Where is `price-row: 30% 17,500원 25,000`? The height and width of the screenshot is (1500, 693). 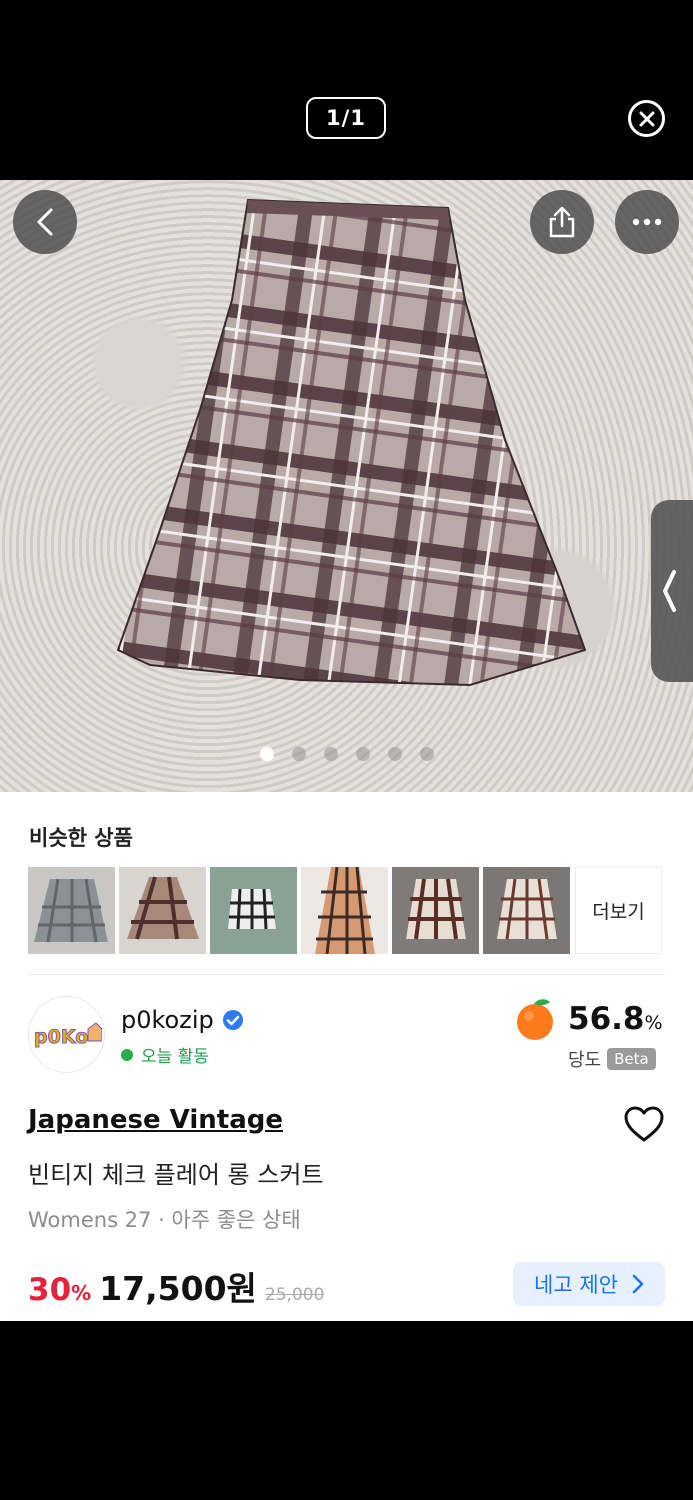 price-row: 30% 17,500원 25,000 is located at coordinates (176, 1286).